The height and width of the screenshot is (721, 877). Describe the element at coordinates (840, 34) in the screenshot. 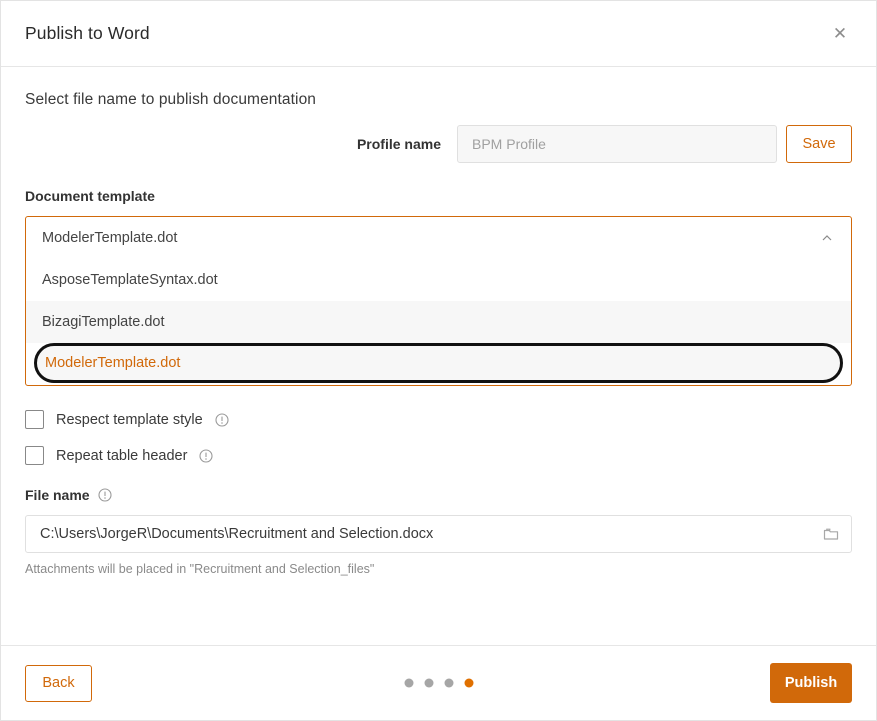

I see `close-icon: ✕` at that location.